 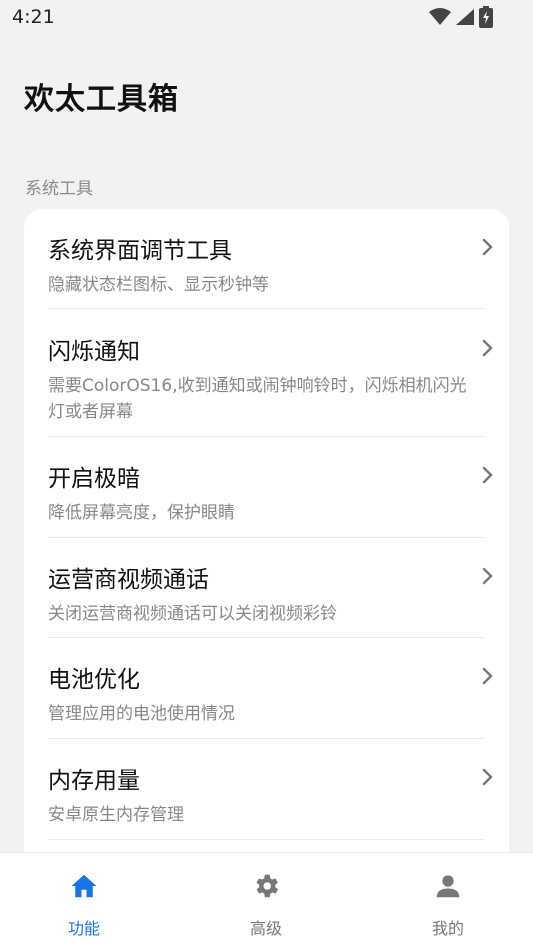 I want to click on item-subtitle: 安卓原生内存管理, so click(x=116, y=815).